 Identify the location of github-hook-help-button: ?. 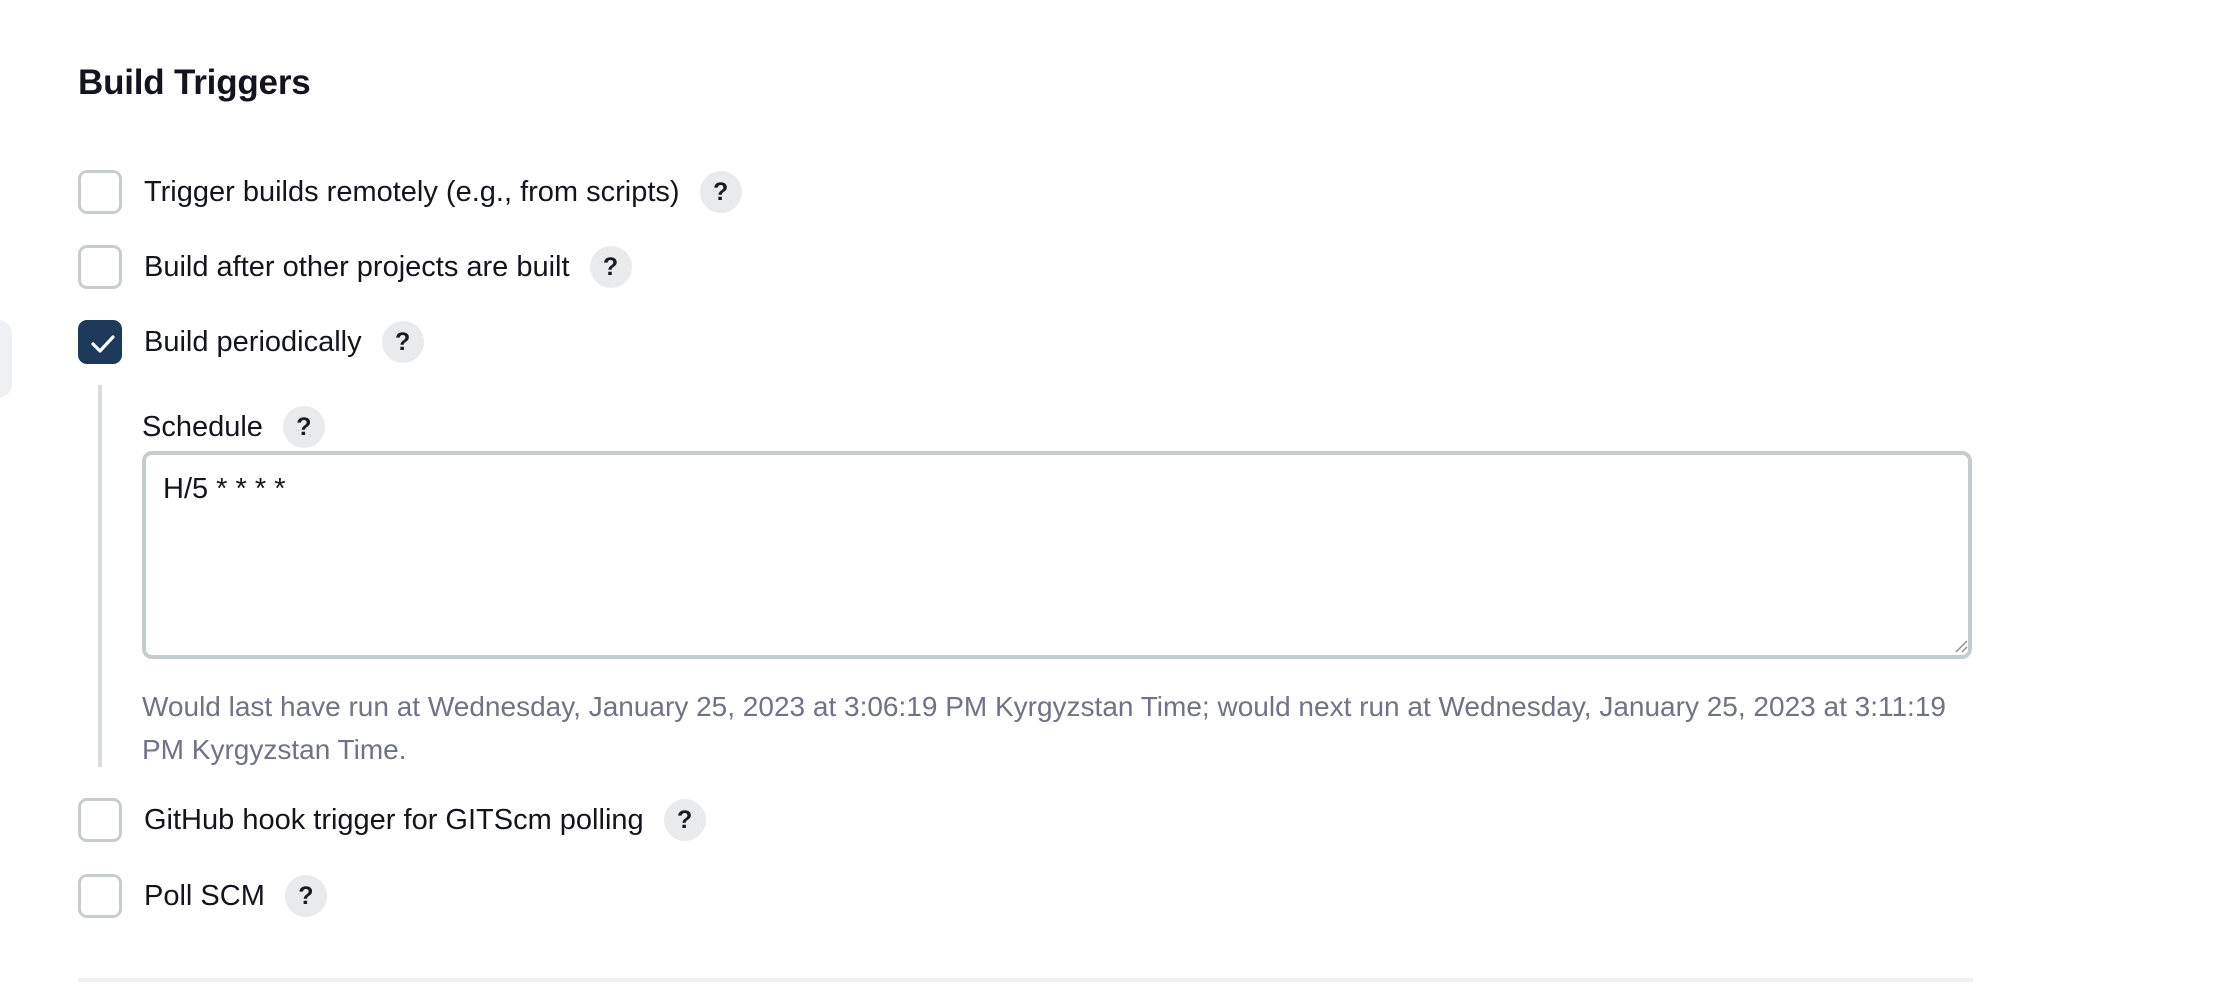
(684, 820).